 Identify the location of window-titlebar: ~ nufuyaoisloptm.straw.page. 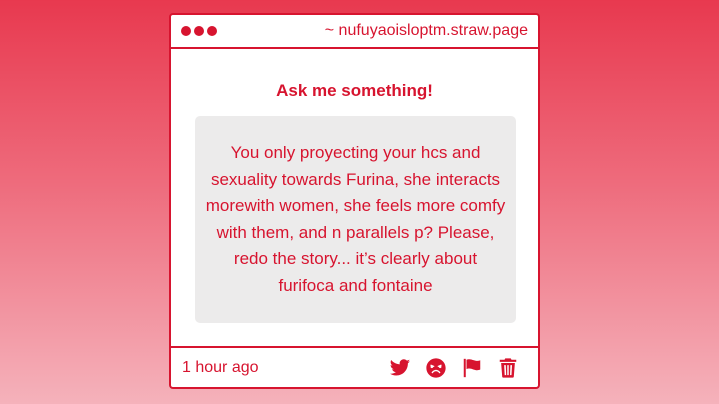
(354, 32).